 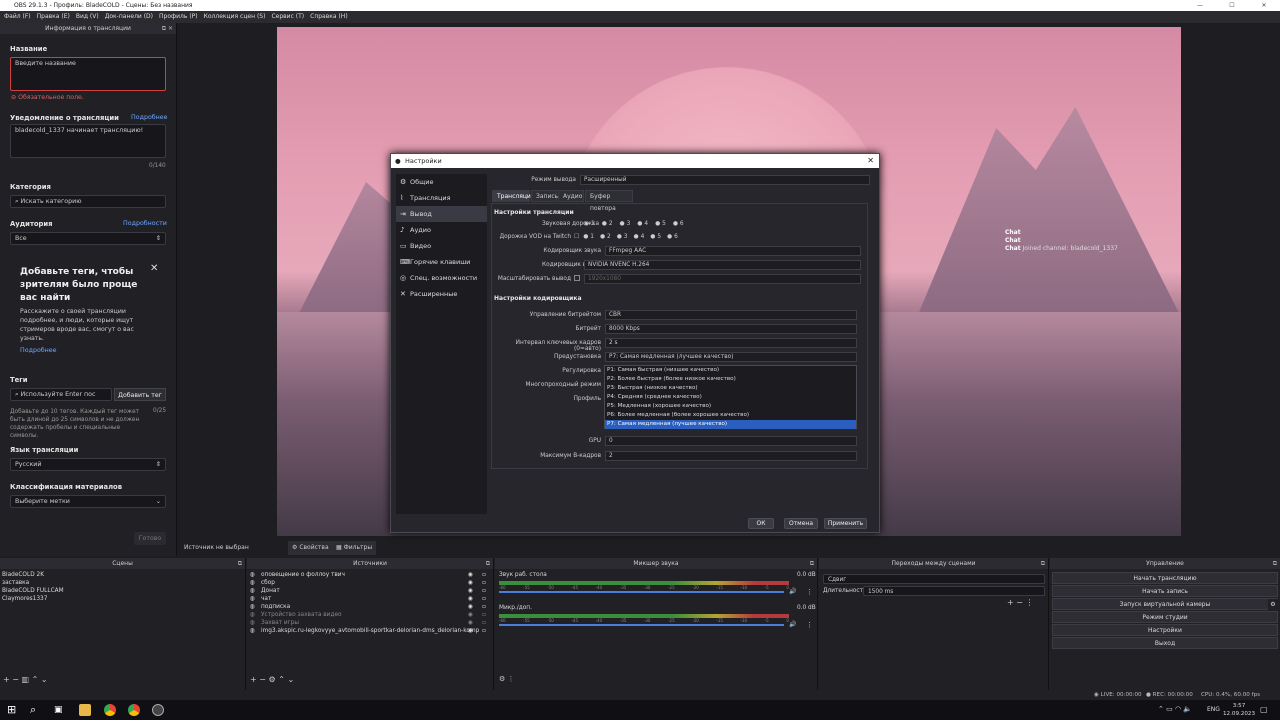 What do you see at coordinates (1169, 709) in the screenshot?
I see `network-icon: ▭` at bounding box center [1169, 709].